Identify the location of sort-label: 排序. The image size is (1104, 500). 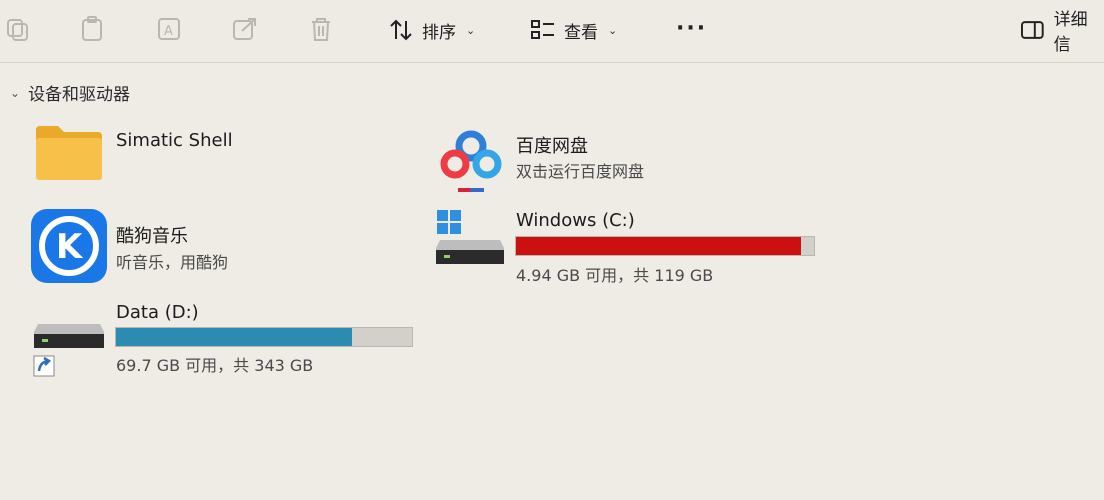
(439, 32).